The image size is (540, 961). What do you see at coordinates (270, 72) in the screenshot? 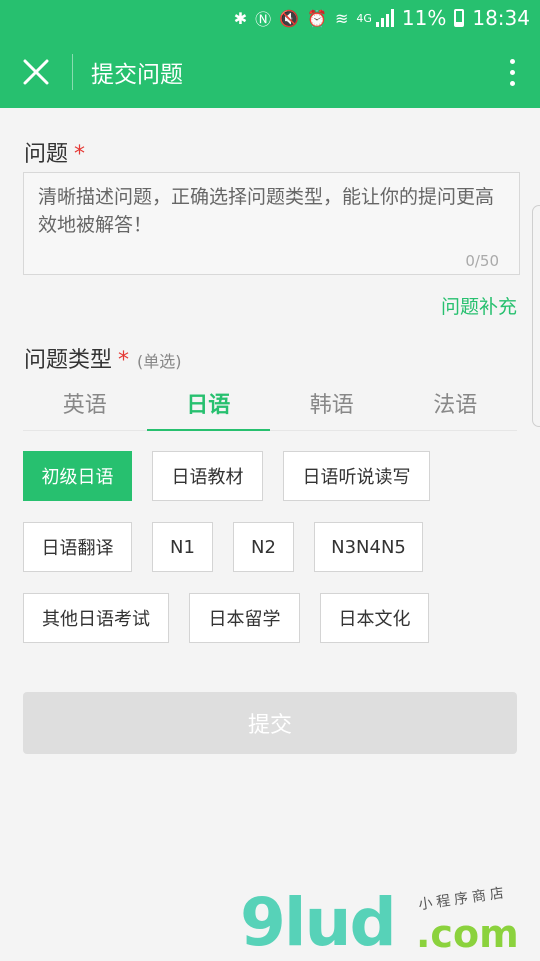
I see `app-bar: 提交问题` at bounding box center [270, 72].